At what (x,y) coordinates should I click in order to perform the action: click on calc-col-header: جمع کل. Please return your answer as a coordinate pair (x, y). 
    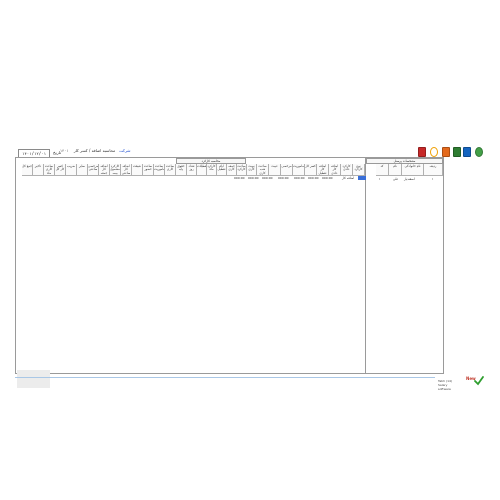
    Looking at the image, I should click on (27, 170).